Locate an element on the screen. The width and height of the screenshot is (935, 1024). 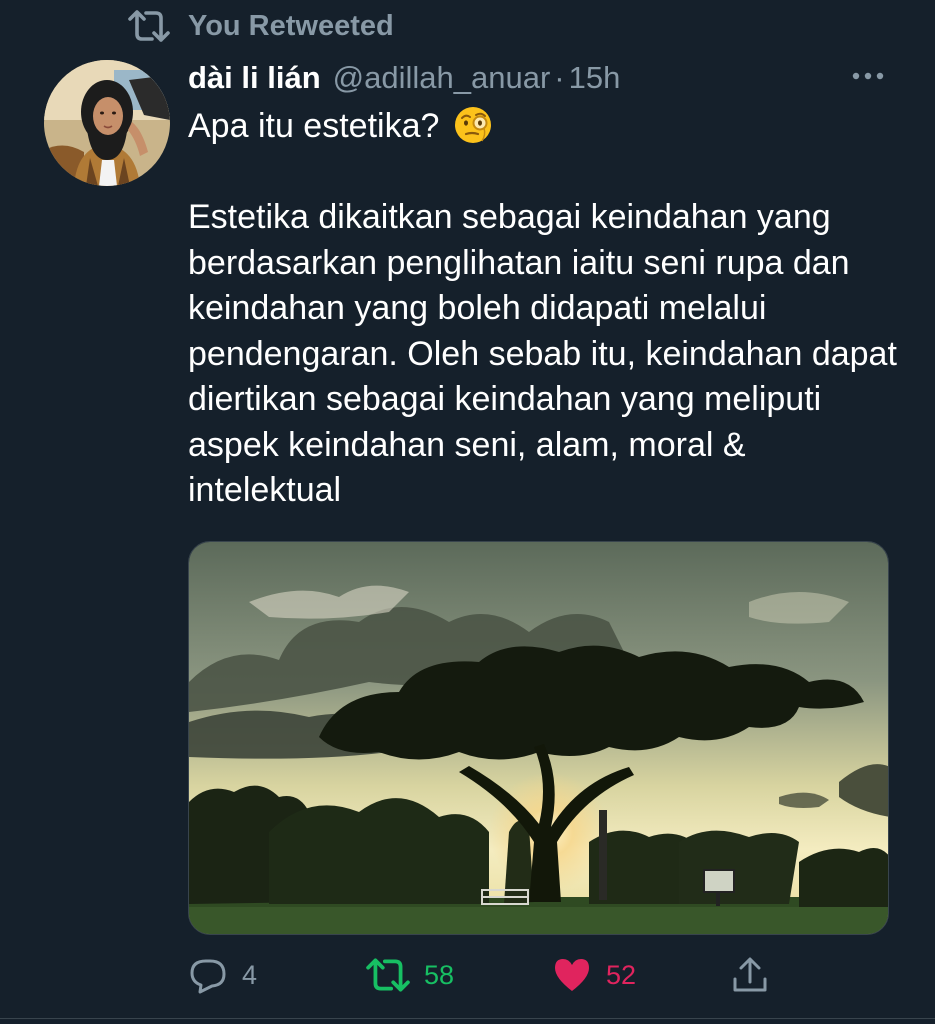
reply-count: 4 is located at coordinates (250, 974).